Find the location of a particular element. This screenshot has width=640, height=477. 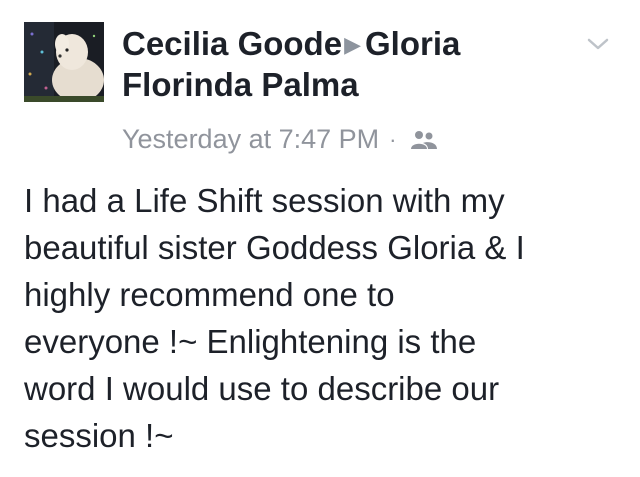

chevron-down-icon is located at coordinates (598, 44).